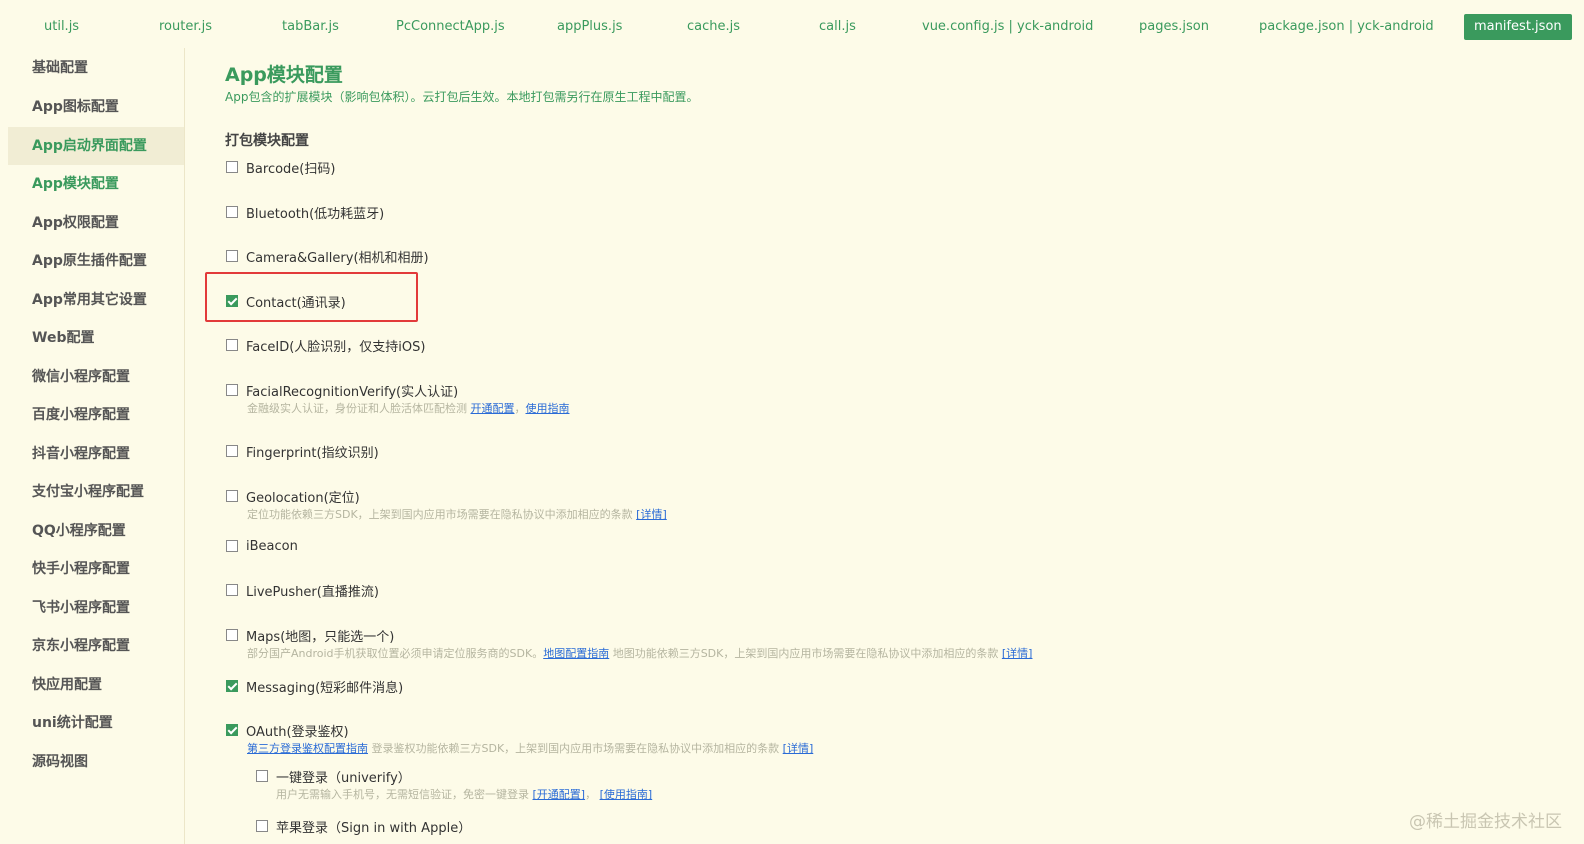 Image resolution: width=1584 pixels, height=844 pixels. I want to click on sidebar-item-app-other-settings: App常用其它设置, so click(96, 300).